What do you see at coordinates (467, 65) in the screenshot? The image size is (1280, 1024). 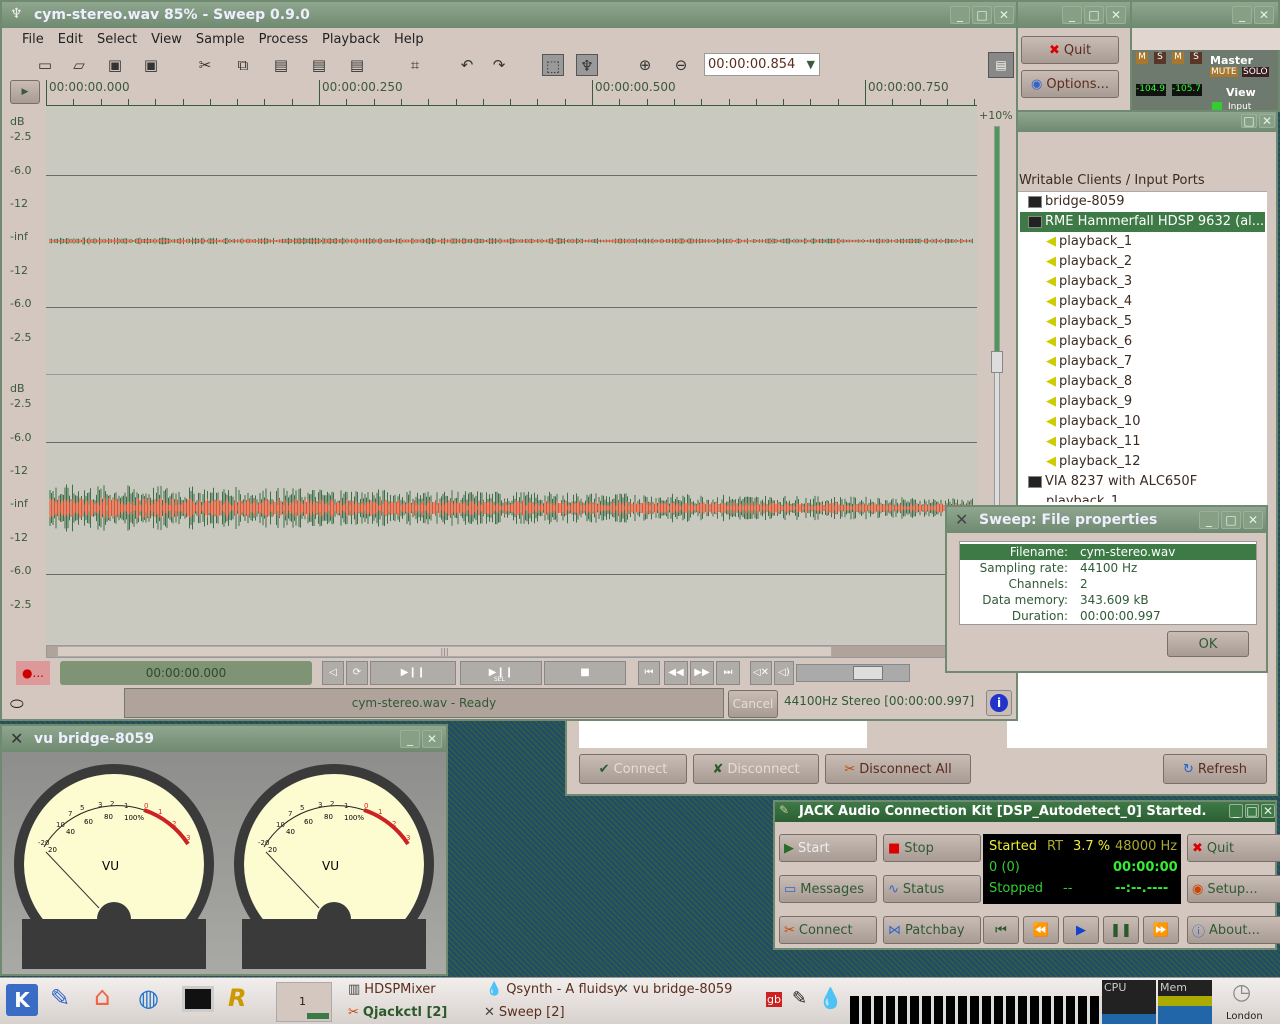 I see `undo-button: ↶` at bounding box center [467, 65].